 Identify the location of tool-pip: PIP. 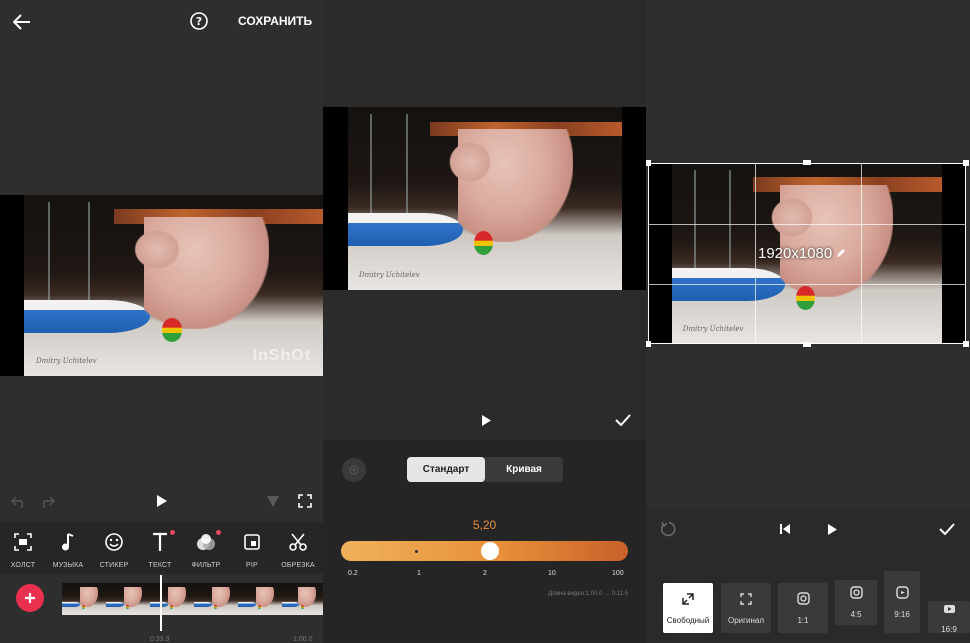
(252, 549).